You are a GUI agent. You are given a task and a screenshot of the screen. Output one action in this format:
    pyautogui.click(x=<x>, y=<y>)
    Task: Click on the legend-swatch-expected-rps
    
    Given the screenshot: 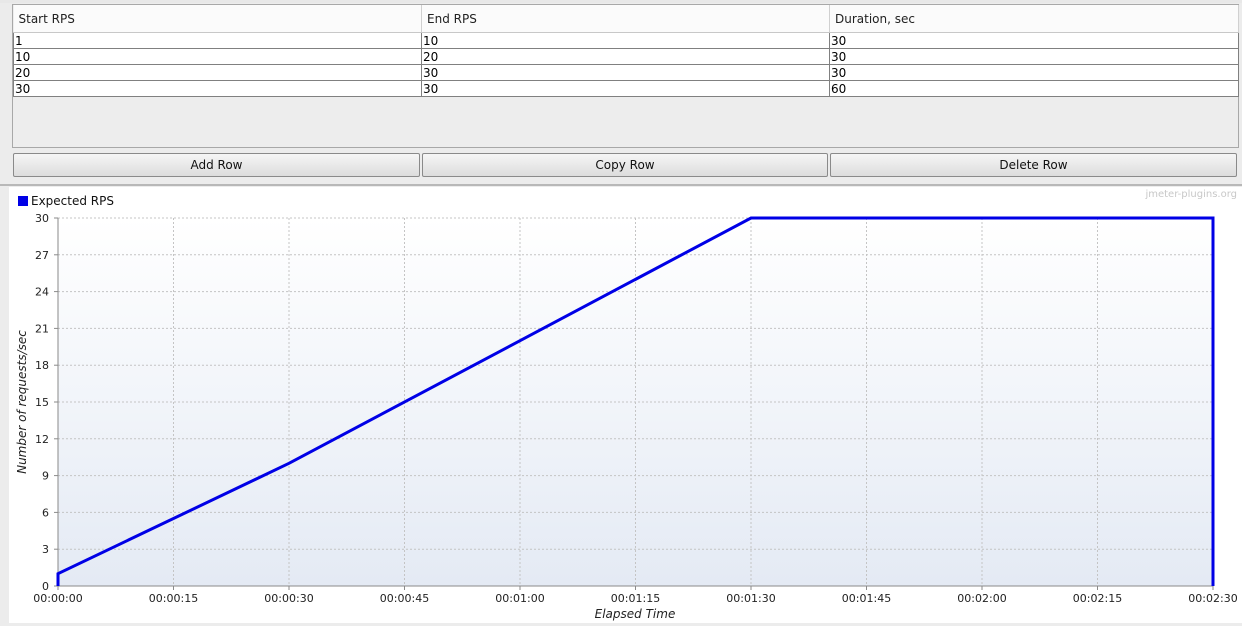 What is the action you would take?
    pyautogui.click(x=23, y=201)
    